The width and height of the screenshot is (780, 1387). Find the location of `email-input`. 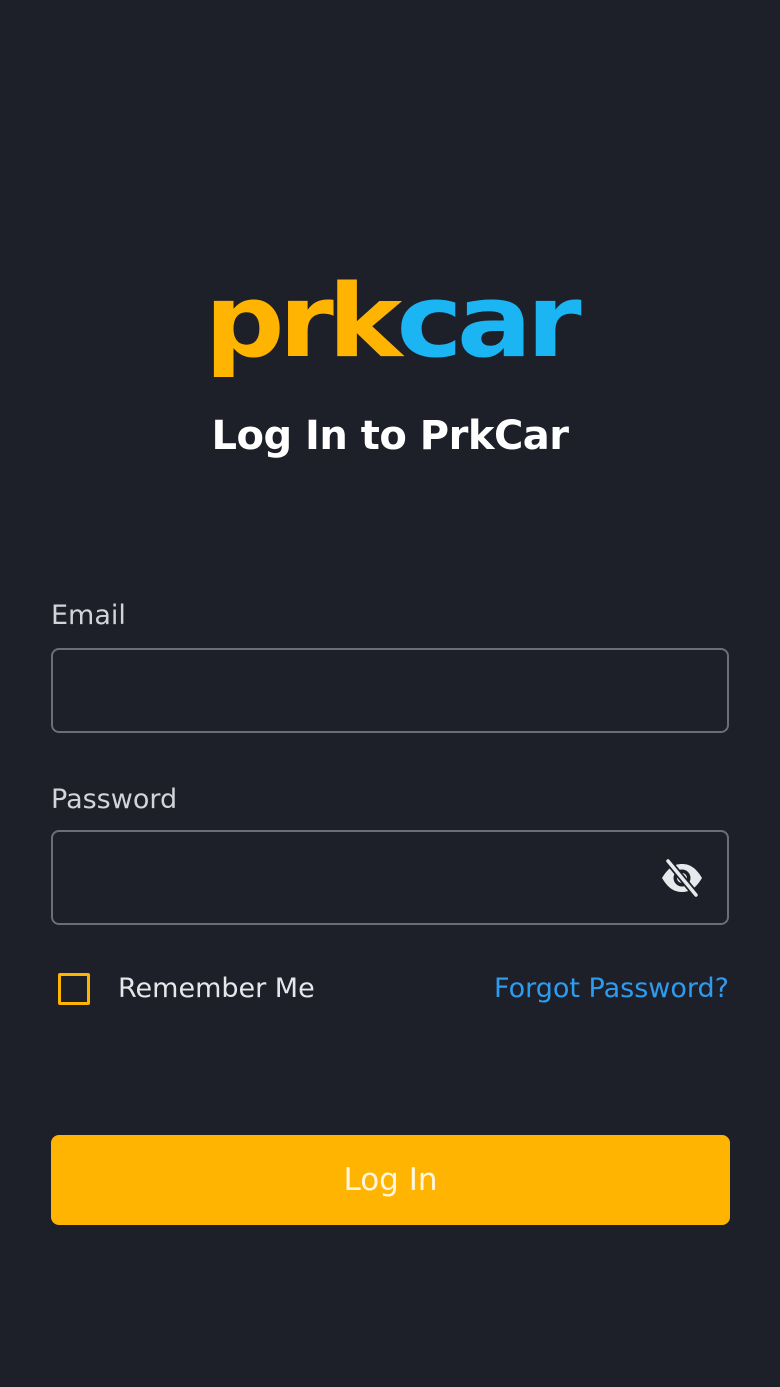

email-input is located at coordinates (390, 690).